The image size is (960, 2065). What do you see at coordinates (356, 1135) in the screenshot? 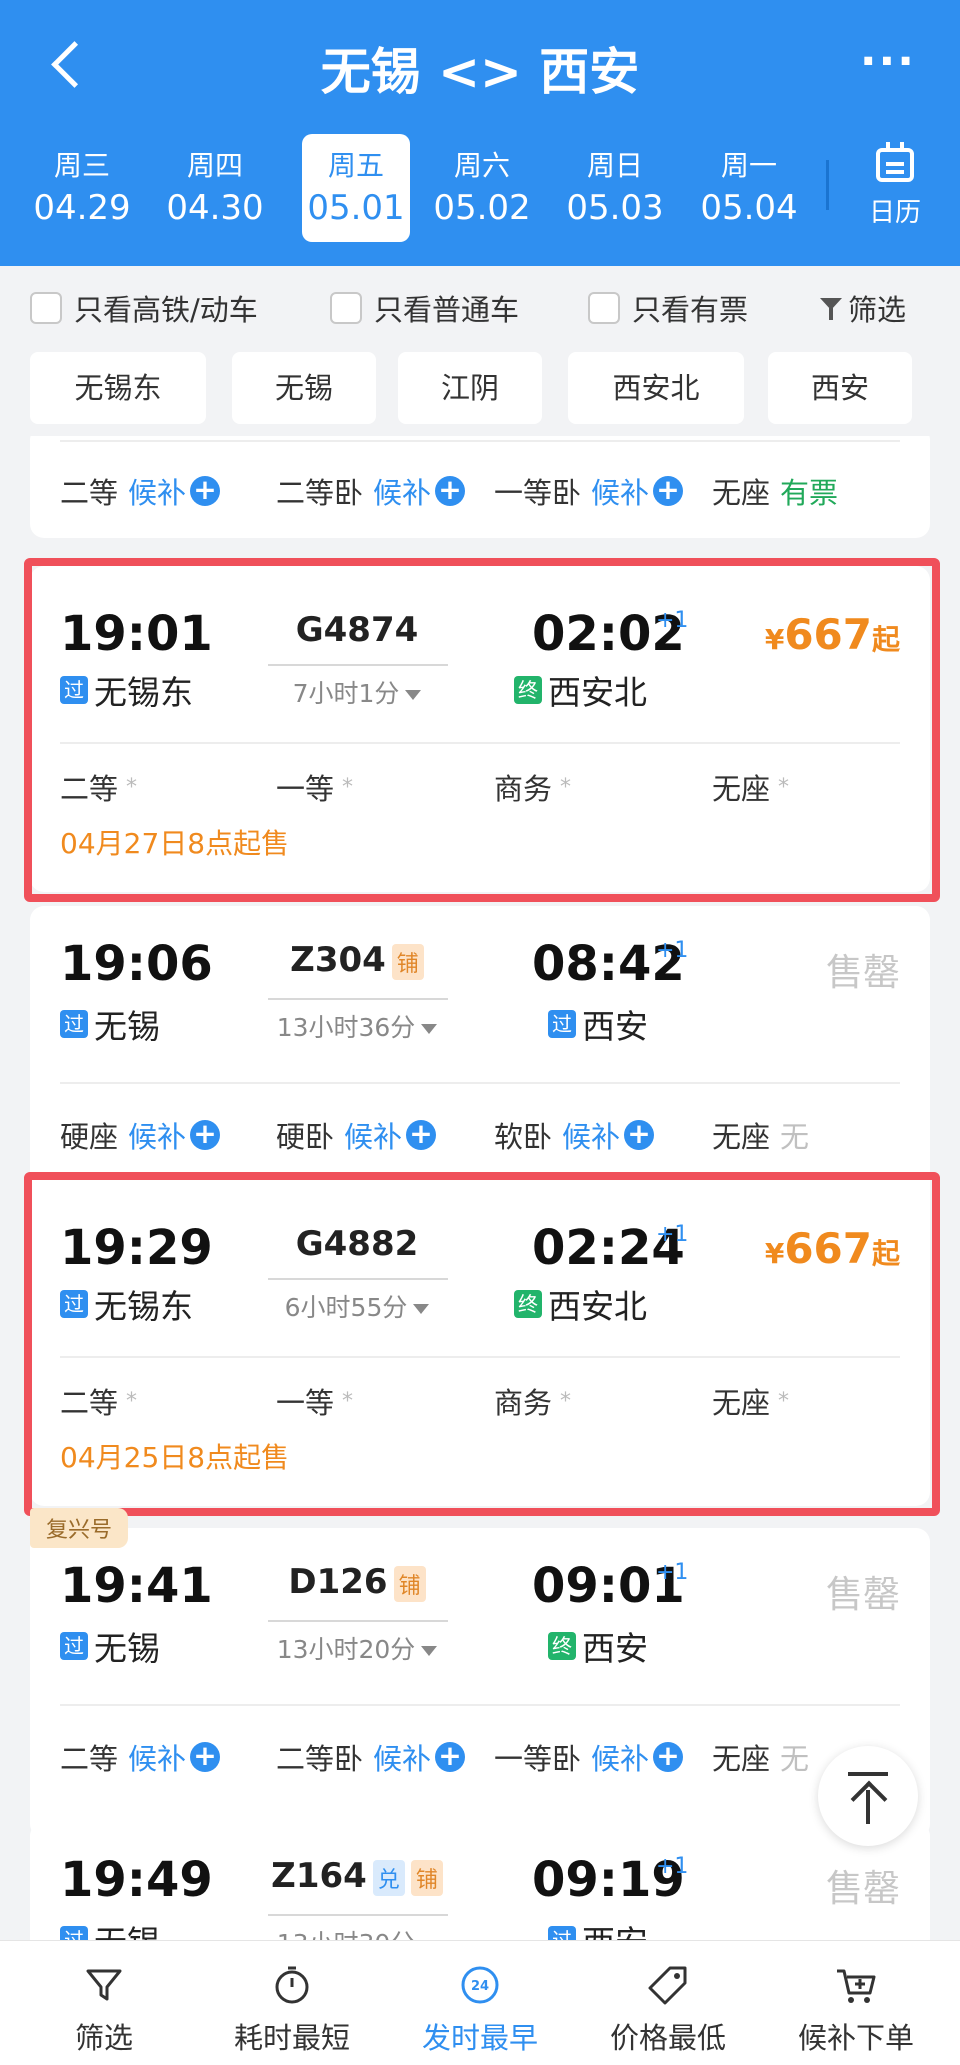
I see `seat-option: 硬卧 候补 +` at bounding box center [356, 1135].